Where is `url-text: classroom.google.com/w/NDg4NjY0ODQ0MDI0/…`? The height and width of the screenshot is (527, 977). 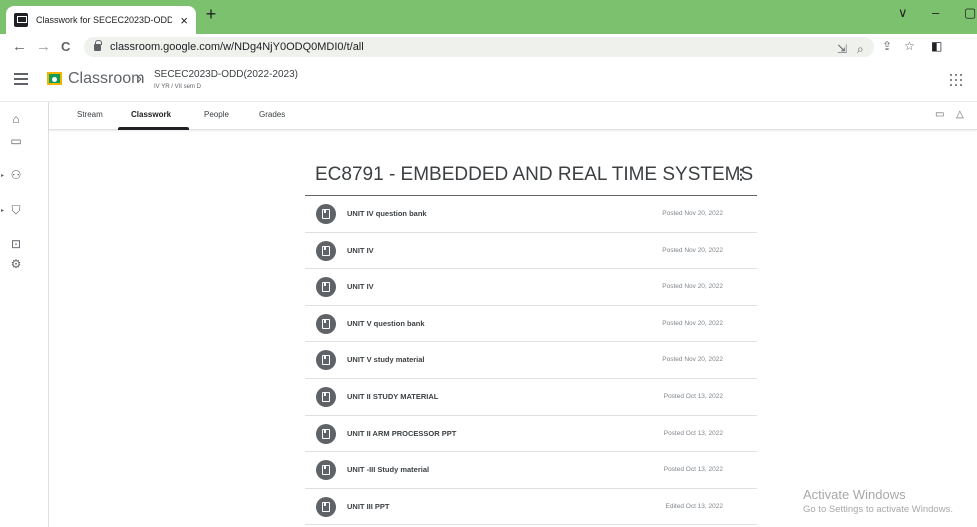
url-text: classroom.google.com/w/NDg4NjY0ODQ0MDI0/… is located at coordinates (237, 47).